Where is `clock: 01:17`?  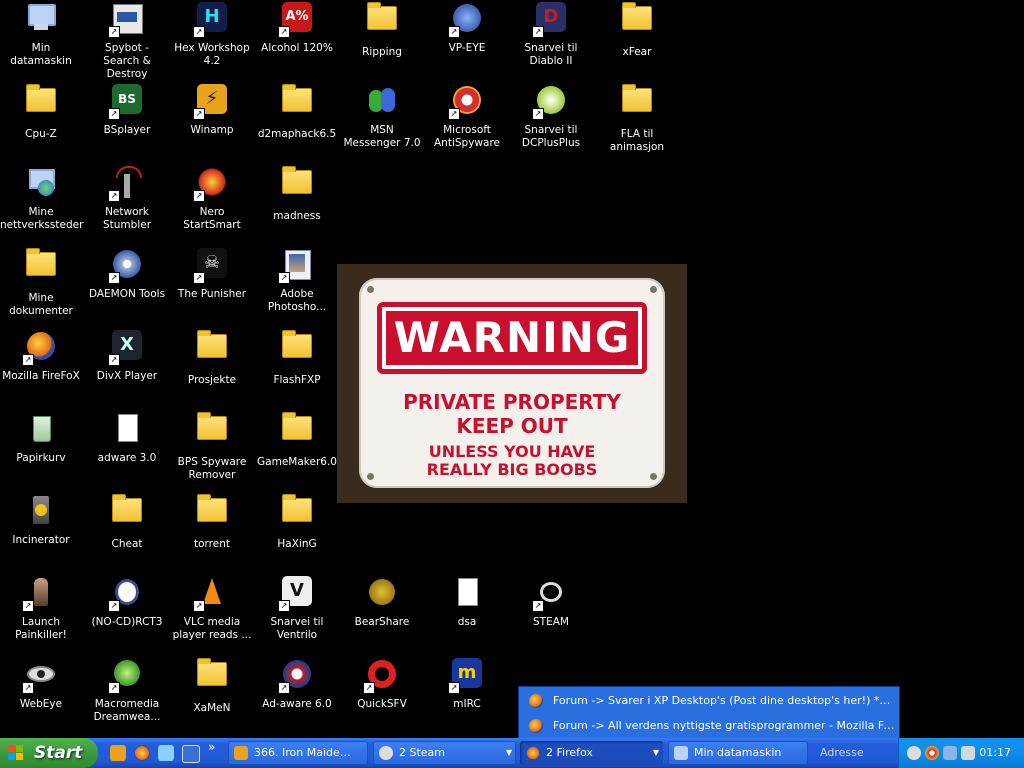
clock: 01:17 is located at coordinates (995, 753).